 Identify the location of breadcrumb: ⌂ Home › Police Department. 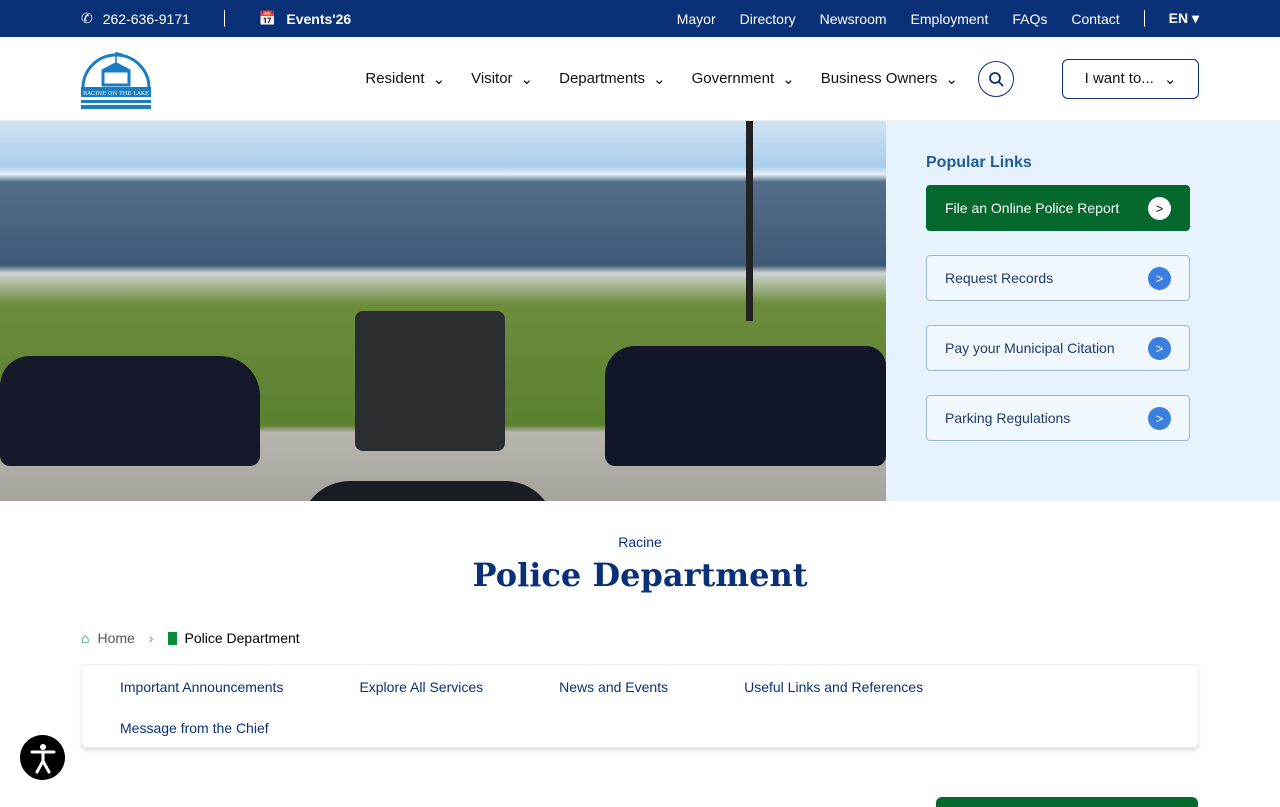
(640, 638).